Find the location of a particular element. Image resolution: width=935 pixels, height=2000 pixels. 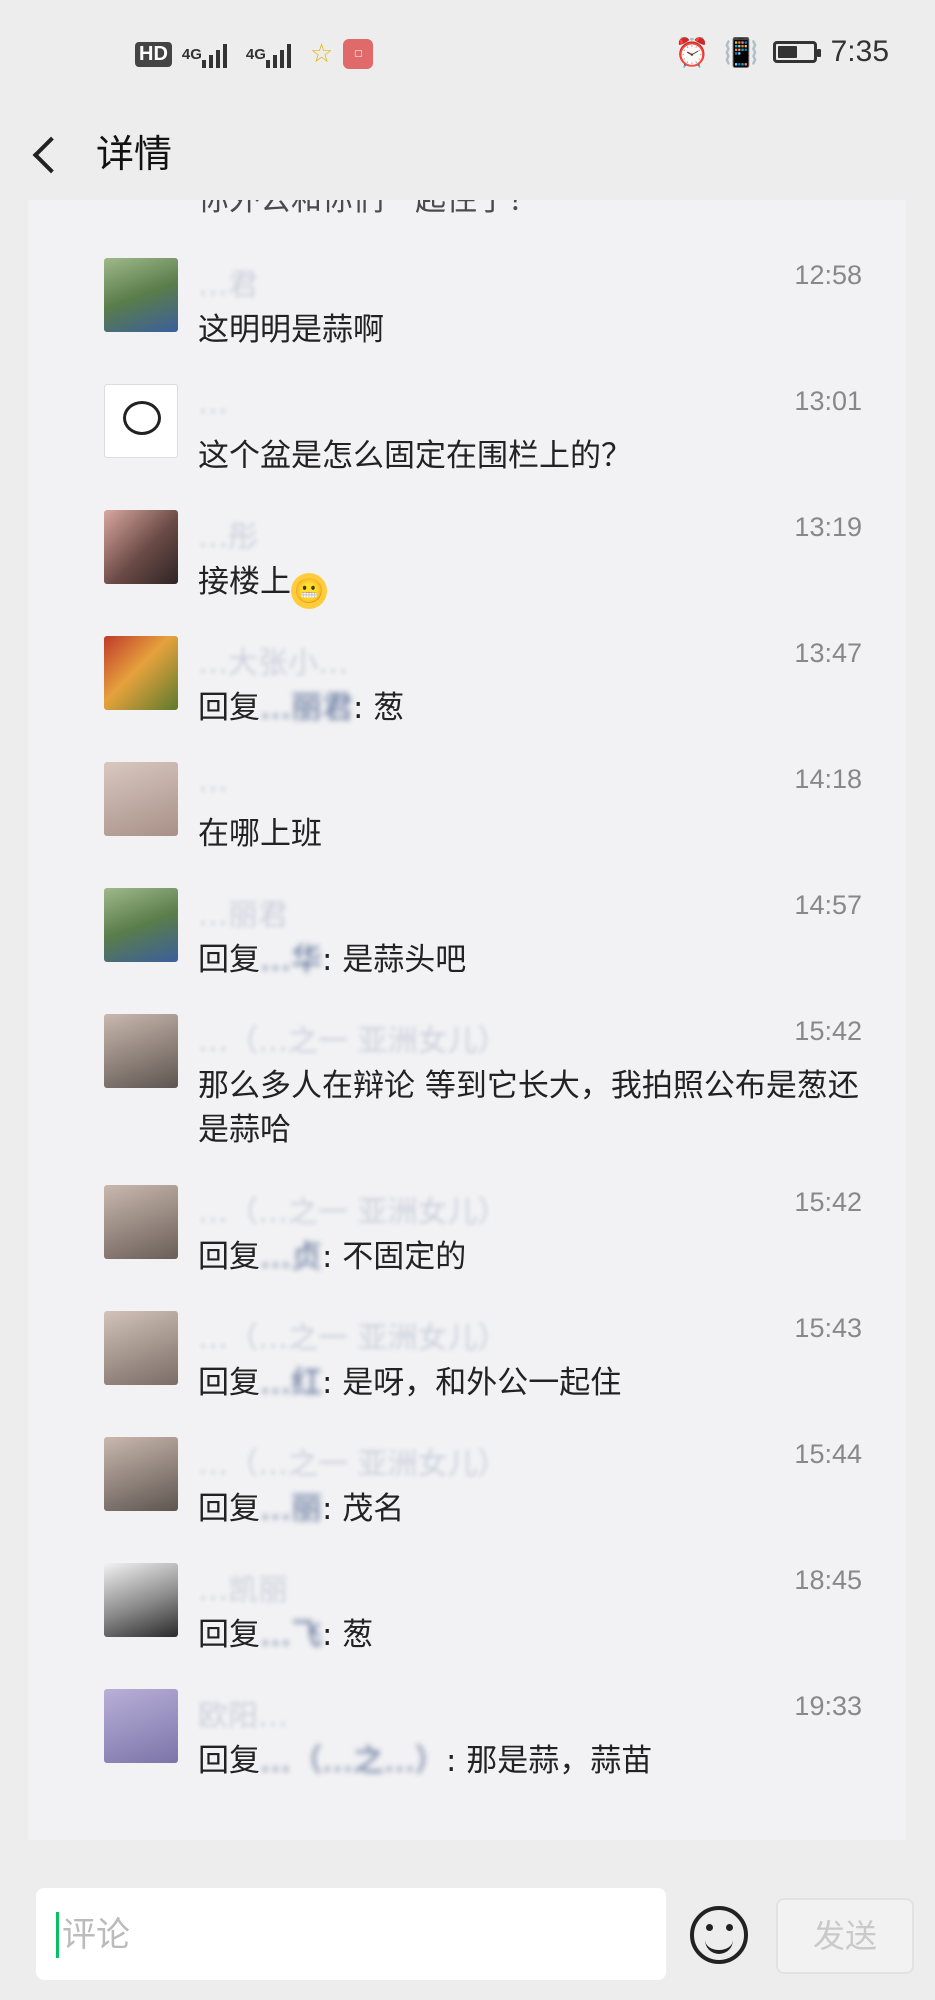

comment-item: …（…之一 亚洲女儿） 15:43 回复…红: 是呀，和外公一起住 is located at coordinates (467, 1361).